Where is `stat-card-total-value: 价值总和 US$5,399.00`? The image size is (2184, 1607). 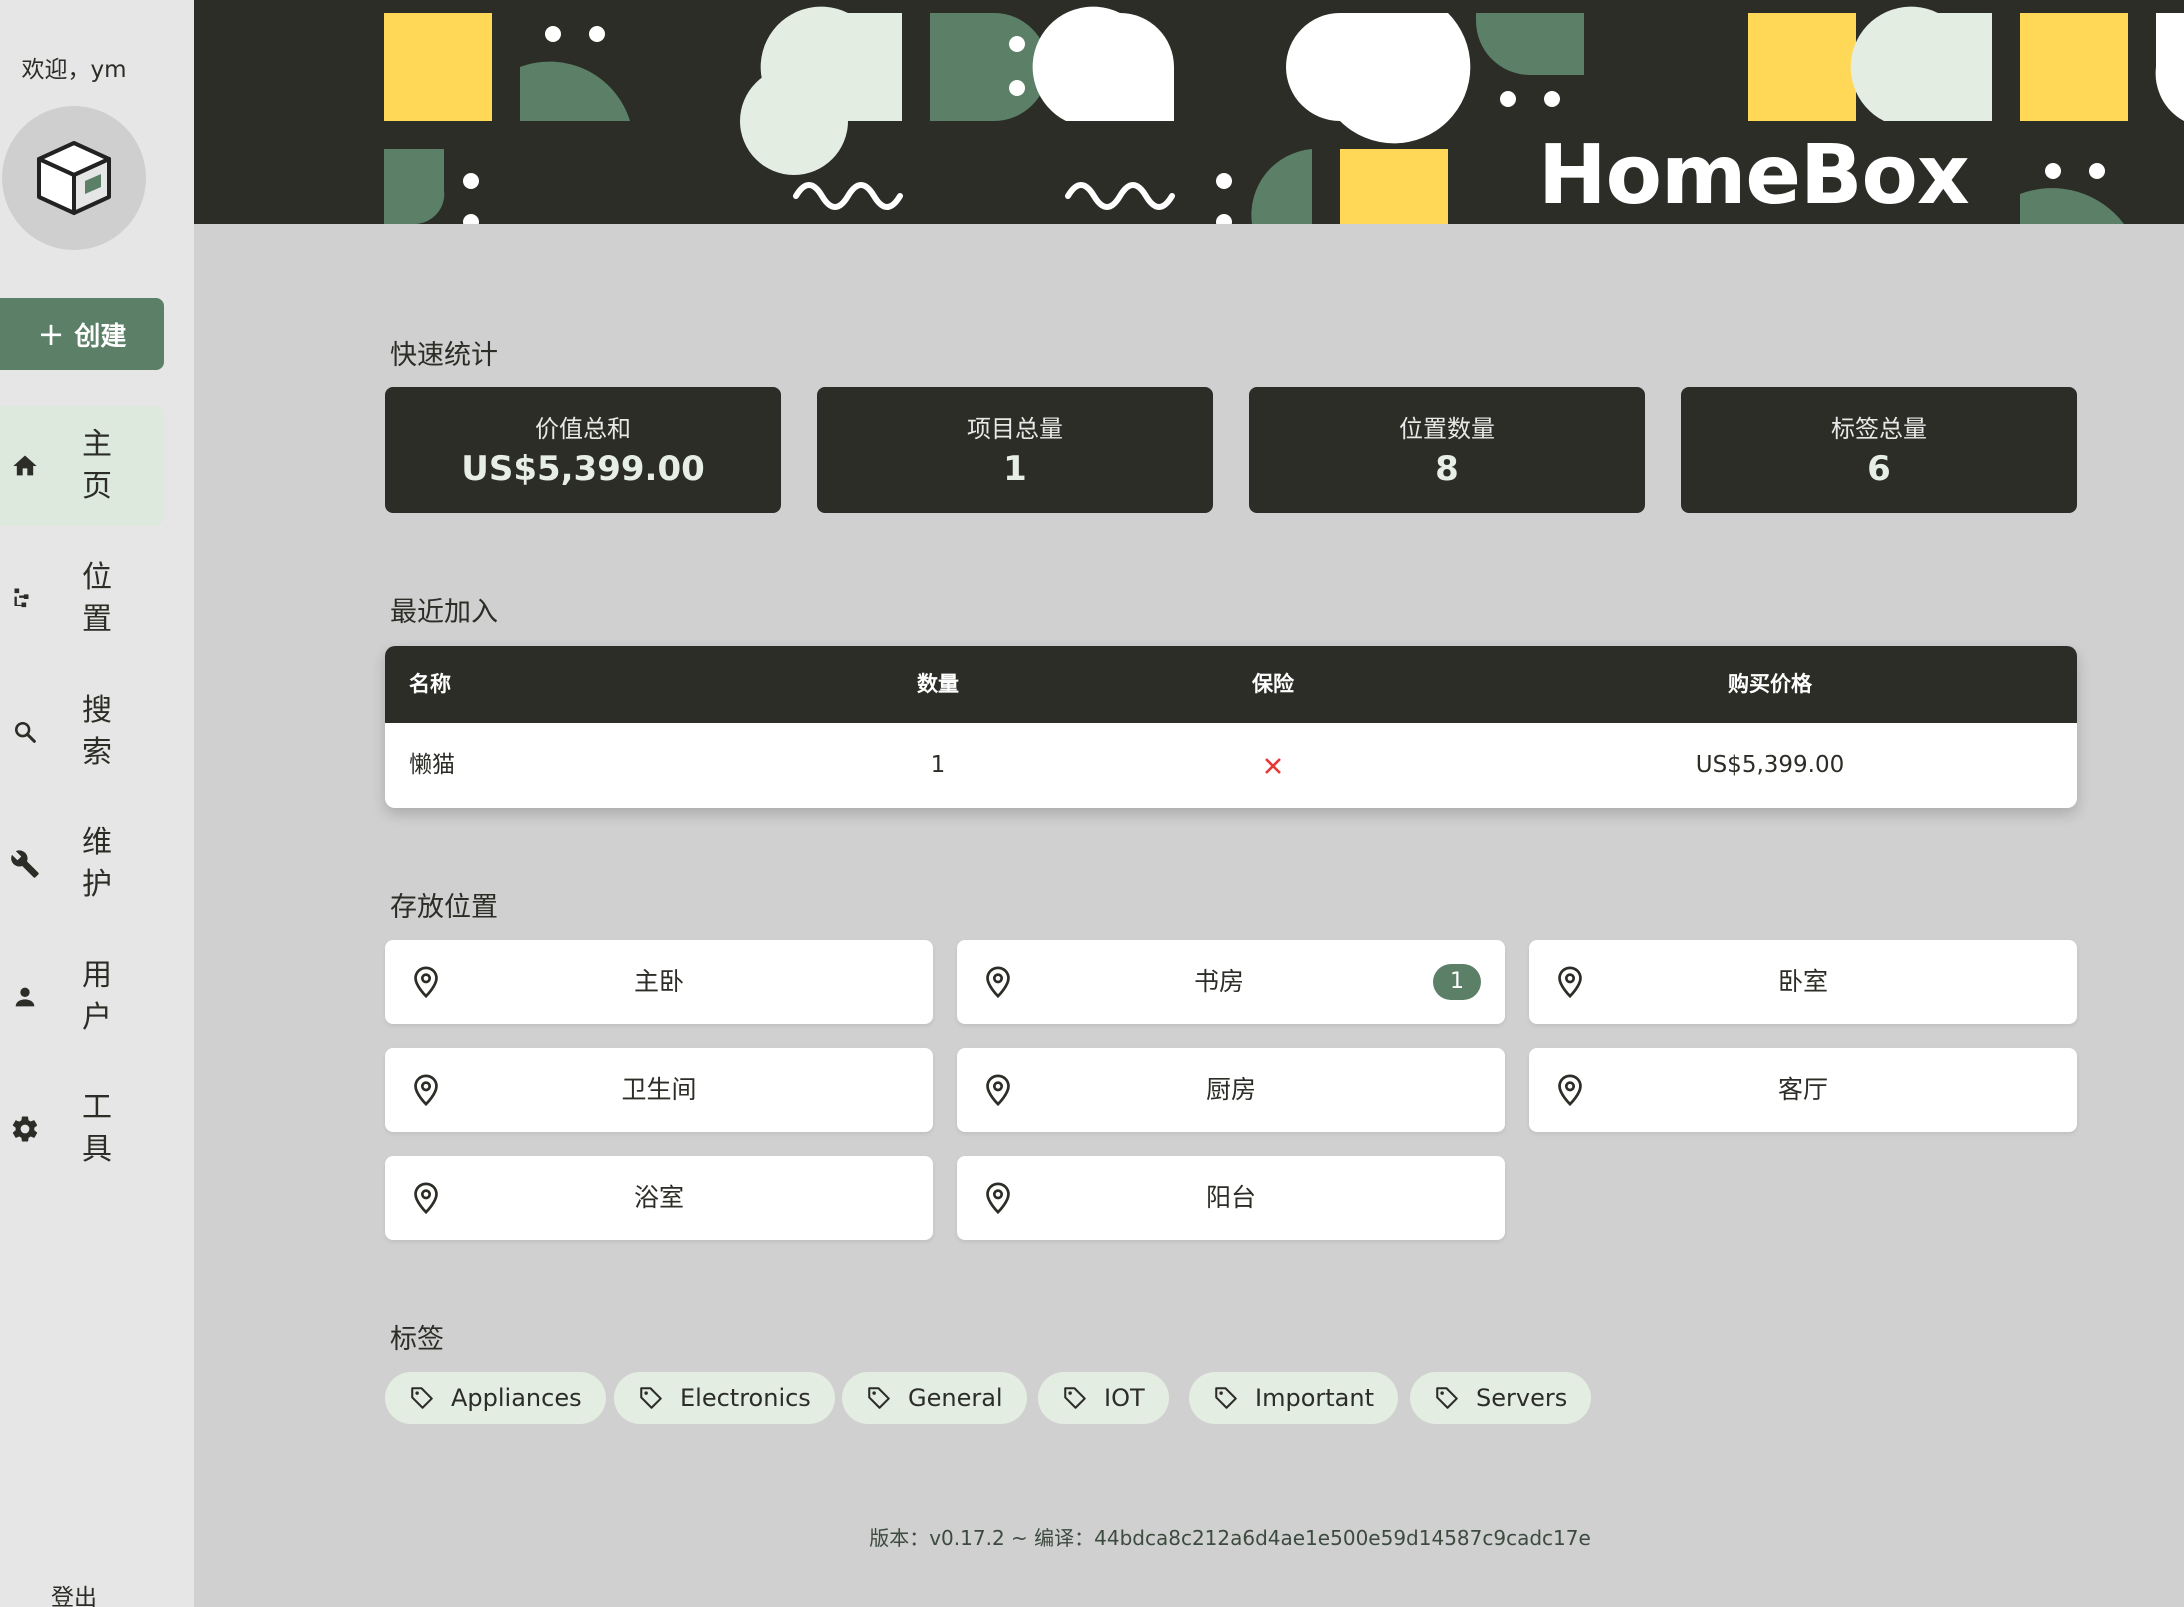 stat-card-total-value: 价值总和 US$5,399.00 is located at coordinates (583, 450).